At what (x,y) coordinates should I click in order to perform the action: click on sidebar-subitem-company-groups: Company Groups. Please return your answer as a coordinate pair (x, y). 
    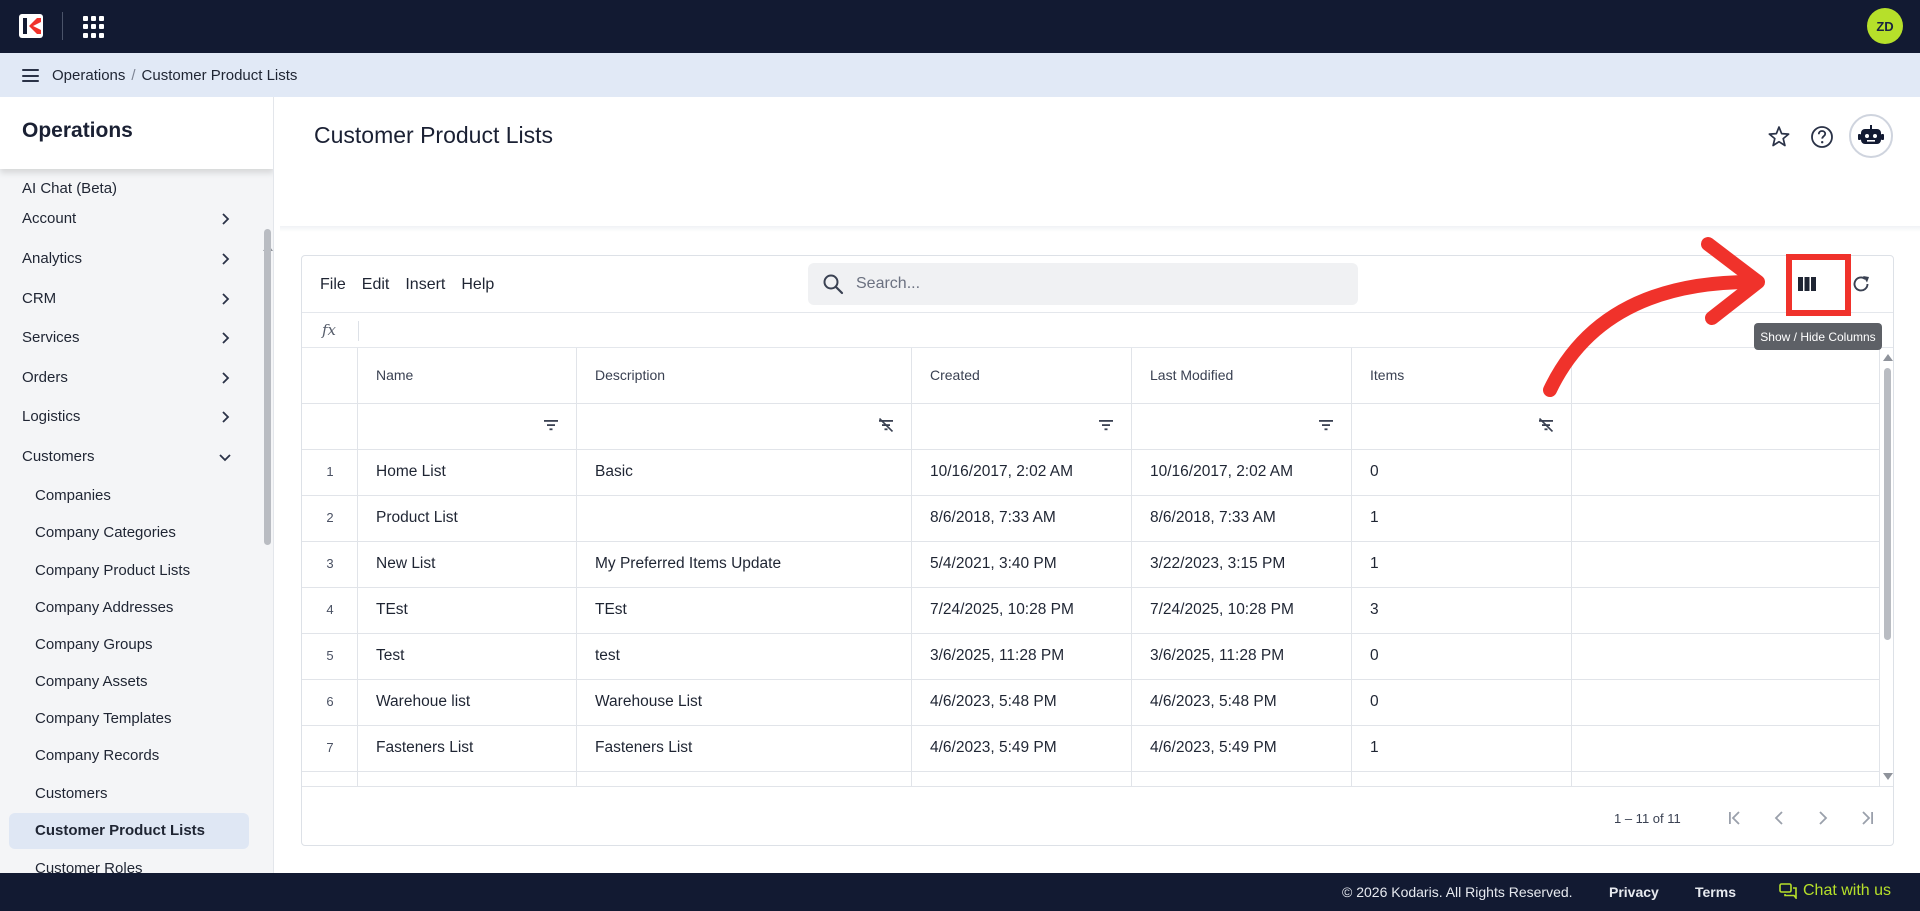
    Looking at the image, I should click on (129, 645).